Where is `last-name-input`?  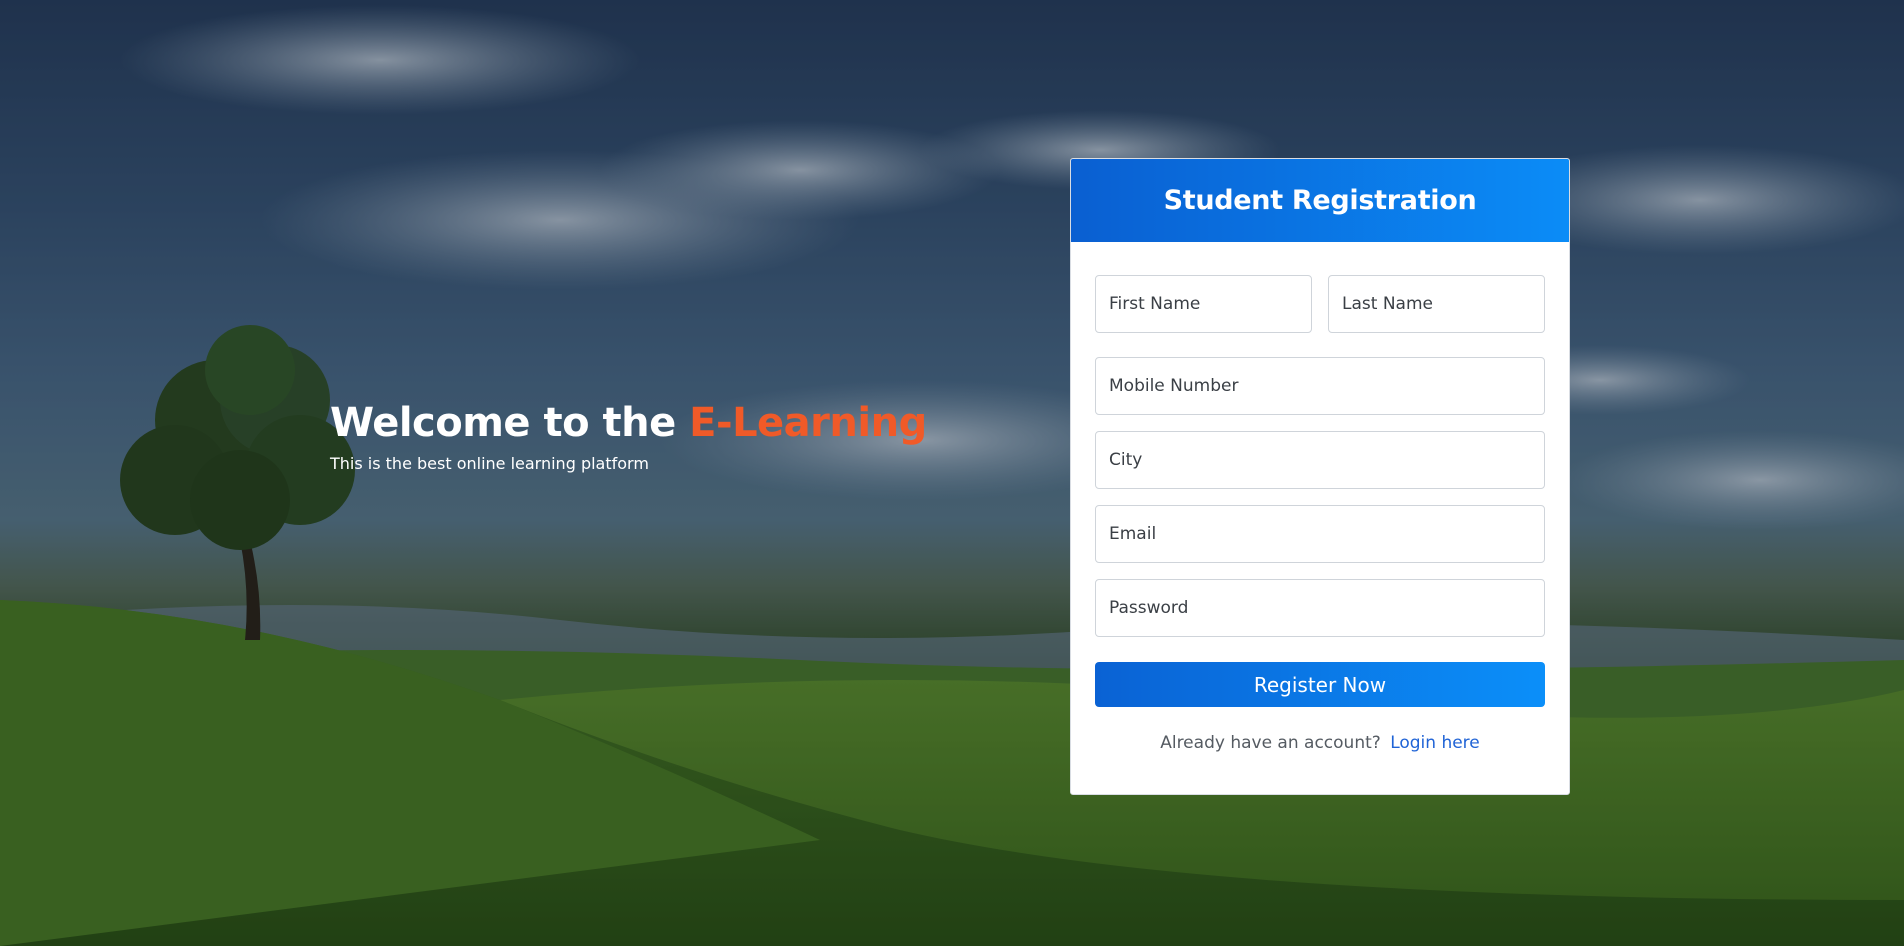
last-name-input is located at coordinates (1436, 304).